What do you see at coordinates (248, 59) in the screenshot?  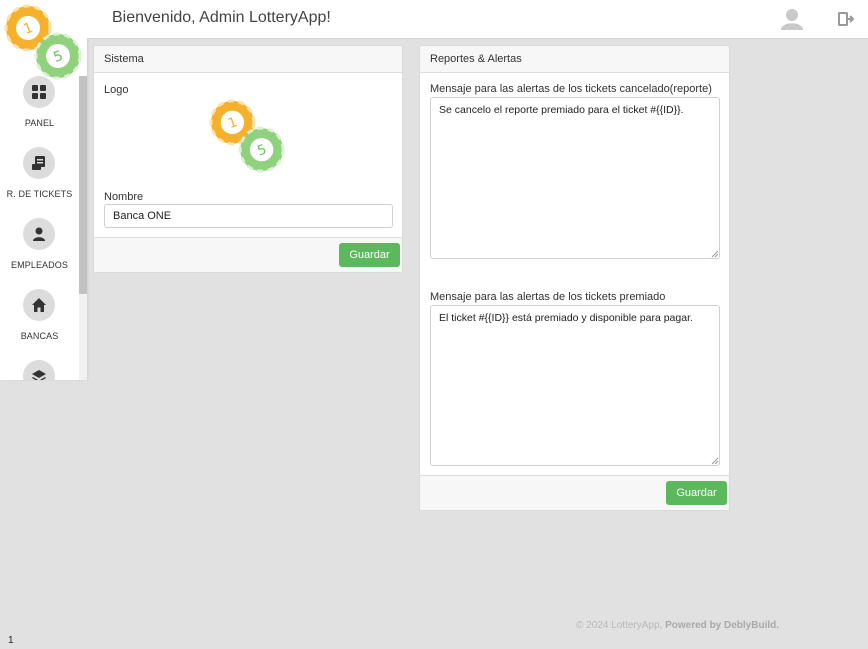 I see `system-card-header: Sistema` at bounding box center [248, 59].